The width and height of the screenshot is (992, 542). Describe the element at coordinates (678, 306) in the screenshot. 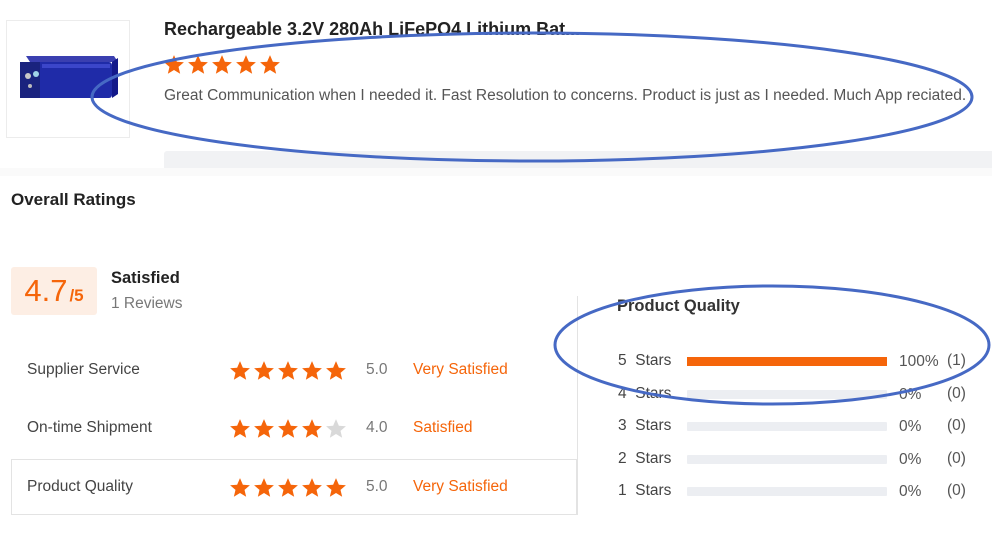

I see `product-quality-title: Product Quality` at that location.